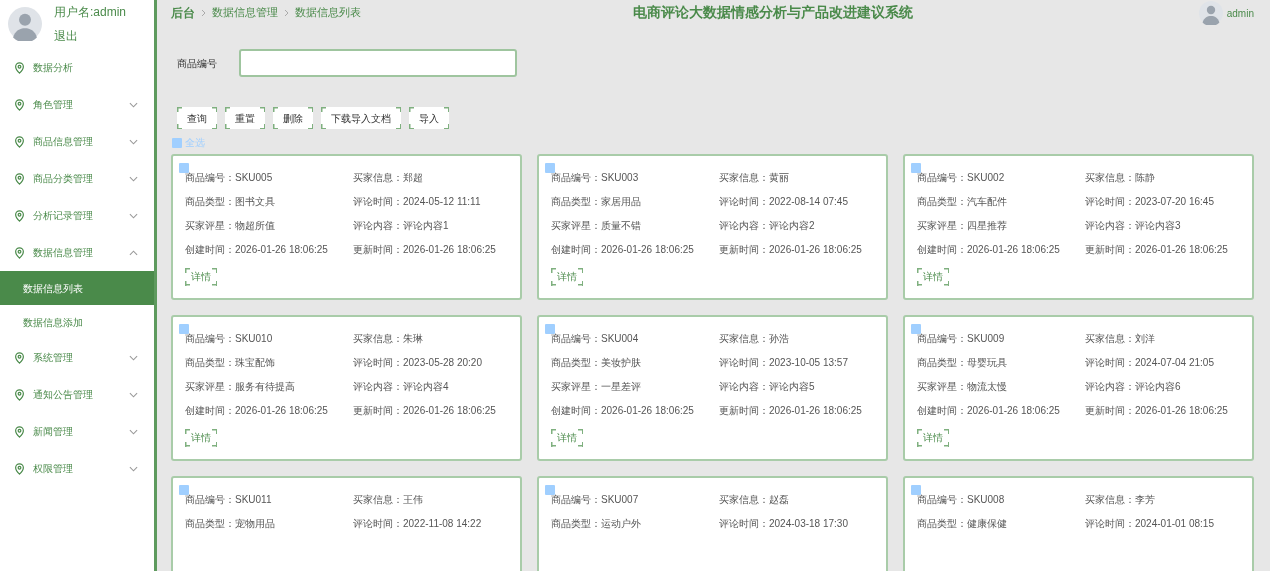 This screenshot has width=1270, height=571. Describe the element at coordinates (245, 118) in the screenshot. I see `toolbar-button: 重置` at that location.